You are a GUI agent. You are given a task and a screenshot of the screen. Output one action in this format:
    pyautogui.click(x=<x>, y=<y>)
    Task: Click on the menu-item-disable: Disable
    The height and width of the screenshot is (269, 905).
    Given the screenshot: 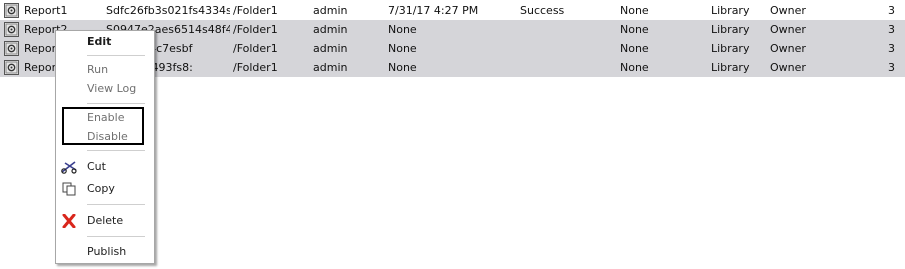 What is the action you would take?
    pyautogui.click(x=105, y=137)
    